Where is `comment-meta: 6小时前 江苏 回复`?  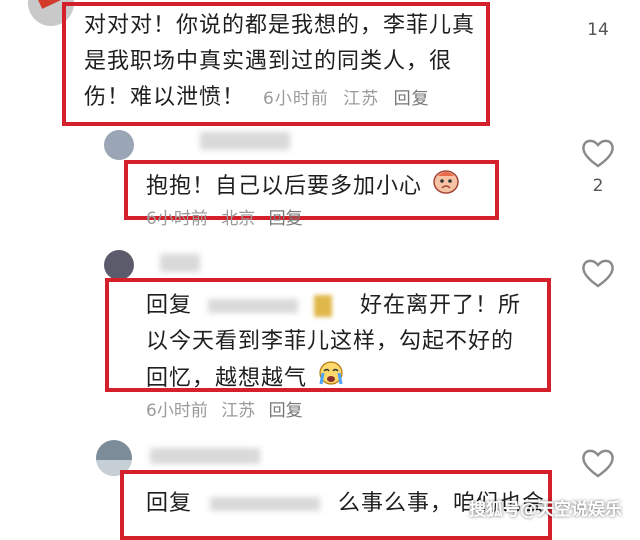
comment-meta: 6小时前 江苏 回复 is located at coordinates (224, 408).